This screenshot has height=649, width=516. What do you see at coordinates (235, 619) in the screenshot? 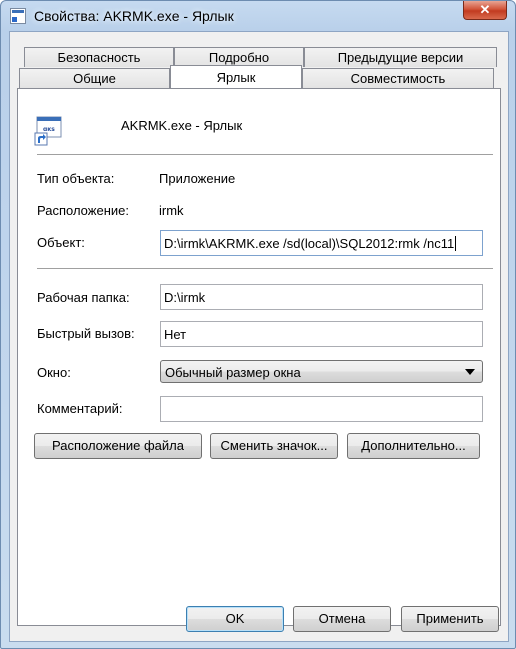
I see `ok-button: OK` at bounding box center [235, 619].